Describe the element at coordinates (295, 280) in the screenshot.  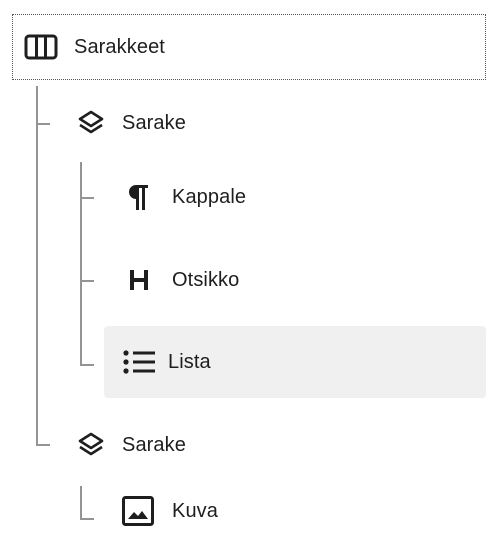
I see `list-view-item-otsikko: Otsikko` at that location.